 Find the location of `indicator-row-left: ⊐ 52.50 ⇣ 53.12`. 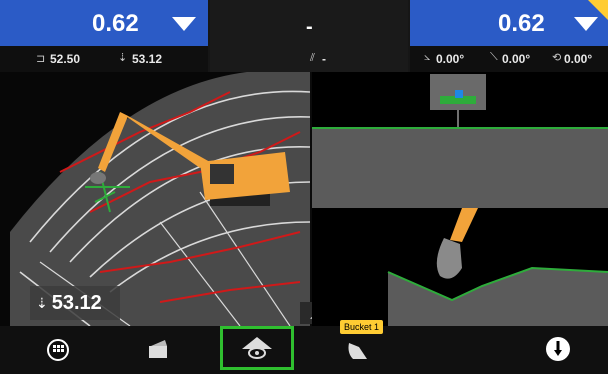

indicator-row-left: ⊐ 52.50 ⇣ 53.12 is located at coordinates (104, 59).